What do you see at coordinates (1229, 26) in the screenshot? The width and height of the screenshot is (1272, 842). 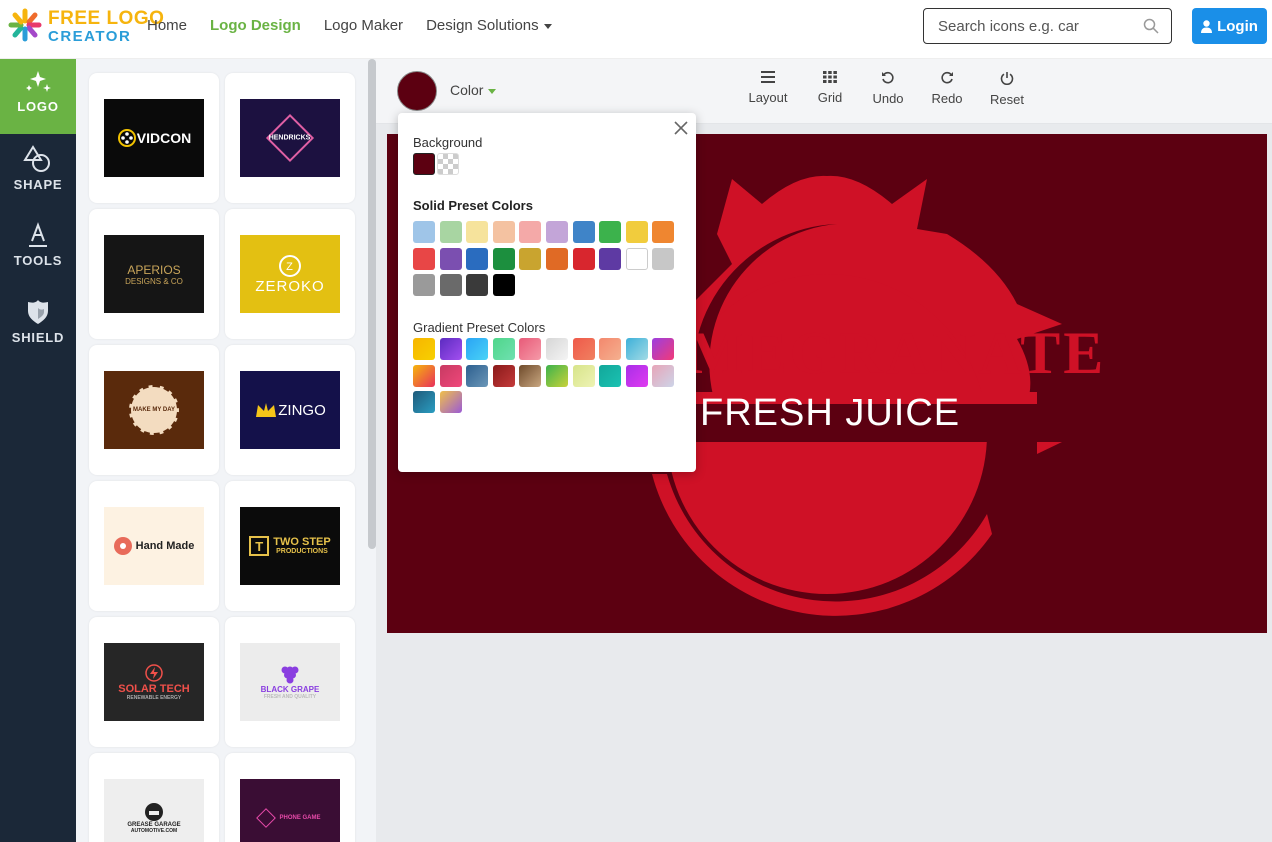 I see `login-button: Login` at bounding box center [1229, 26].